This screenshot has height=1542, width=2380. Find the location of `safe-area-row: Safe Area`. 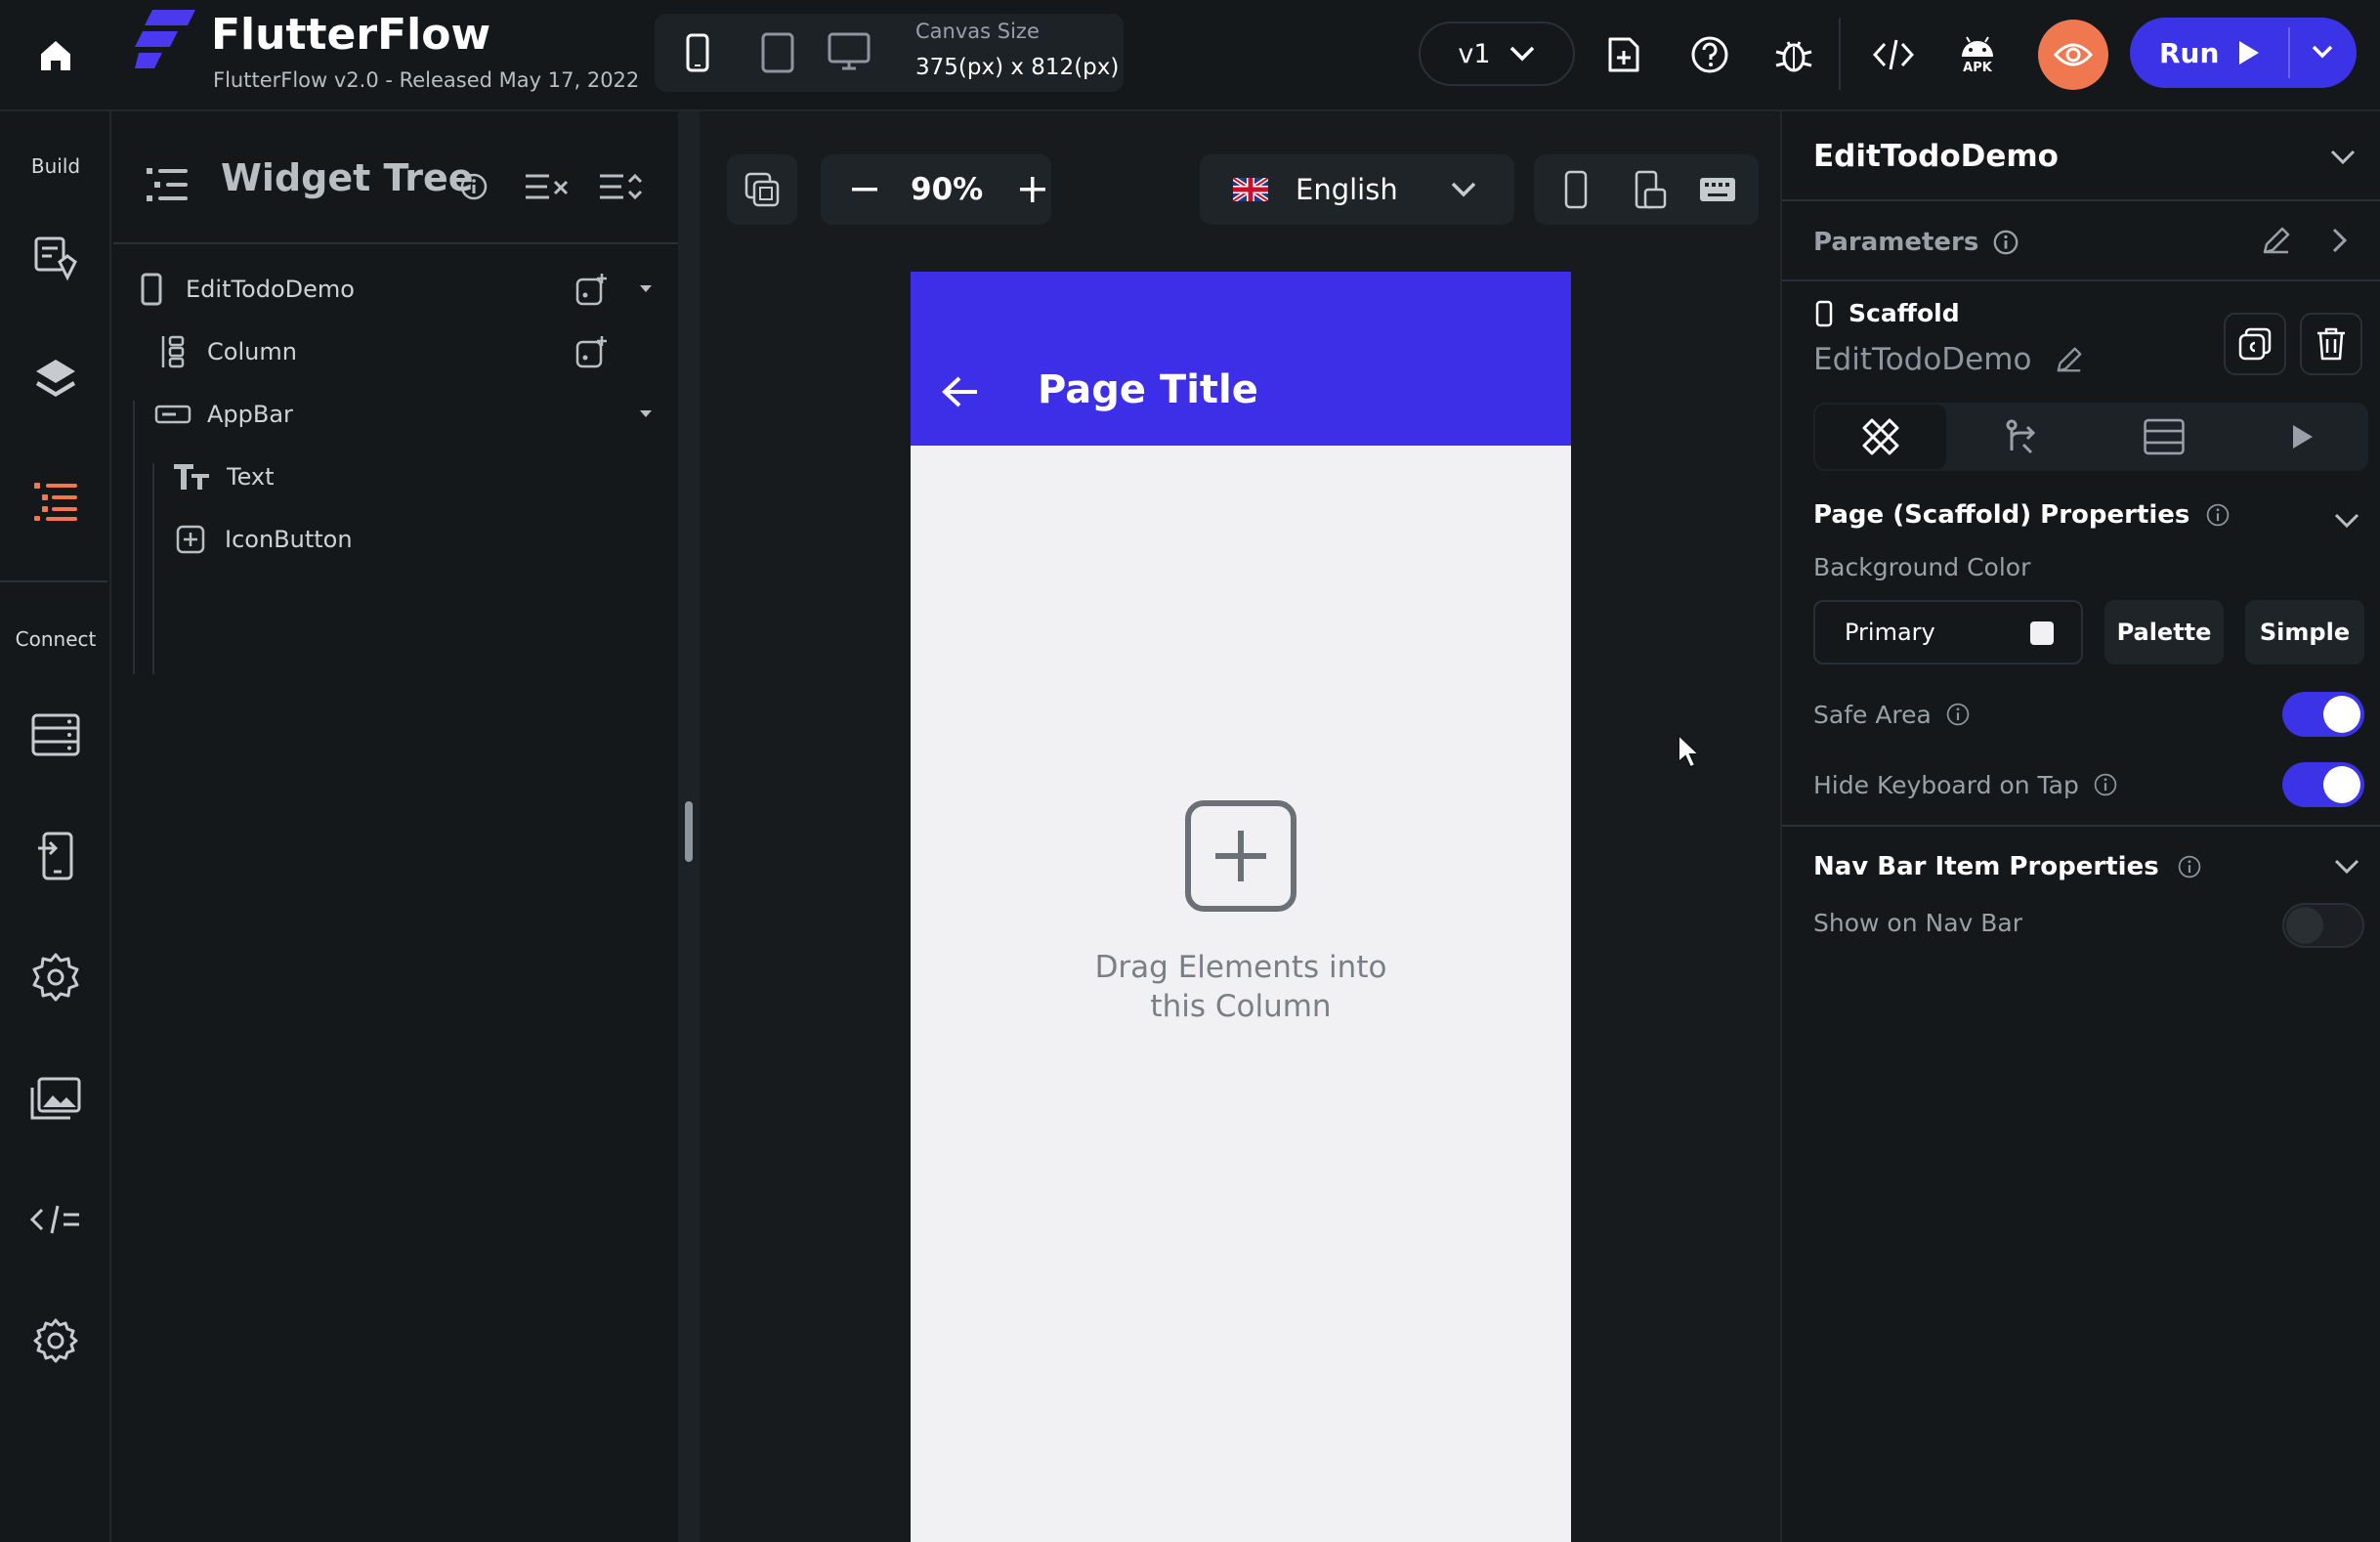

safe-area-row: Safe Area is located at coordinates (1892, 714).